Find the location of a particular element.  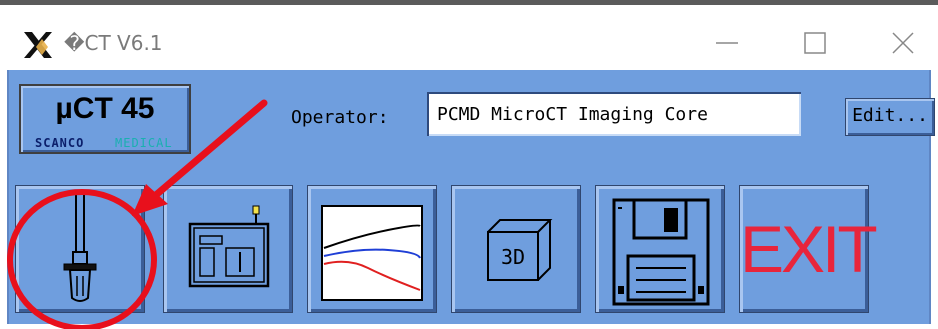

operator-label: Operator: is located at coordinates (340, 117).